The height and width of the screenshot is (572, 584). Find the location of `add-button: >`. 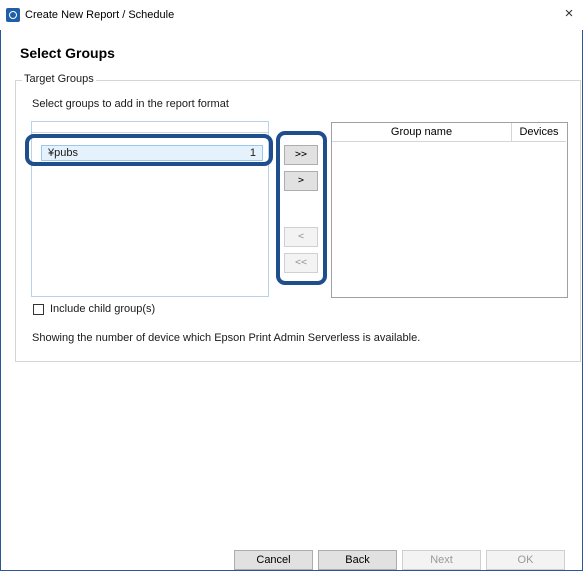

add-button: > is located at coordinates (301, 181).